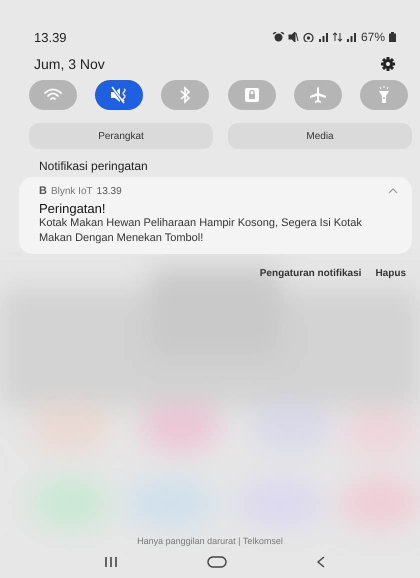  I want to click on settings-icon, so click(388, 64).